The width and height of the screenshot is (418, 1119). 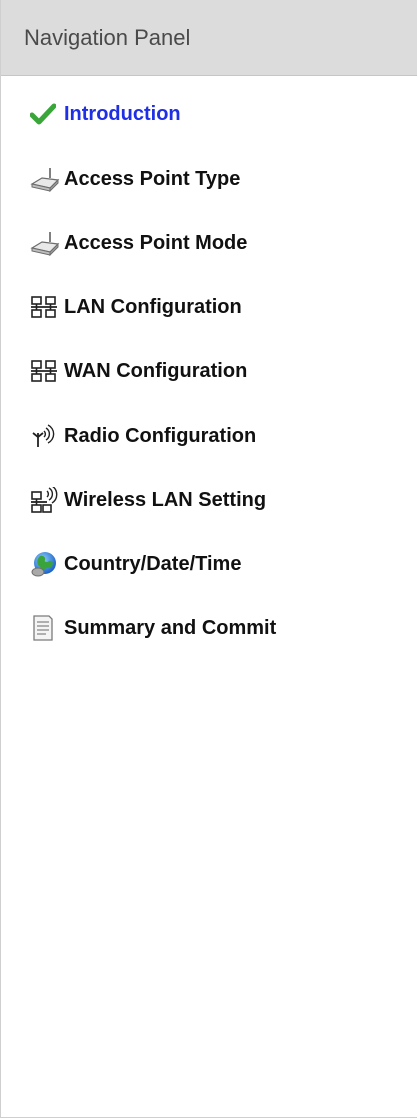 What do you see at coordinates (107, 37) in the screenshot?
I see `panel-title: Navigation Panel` at bounding box center [107, 37].